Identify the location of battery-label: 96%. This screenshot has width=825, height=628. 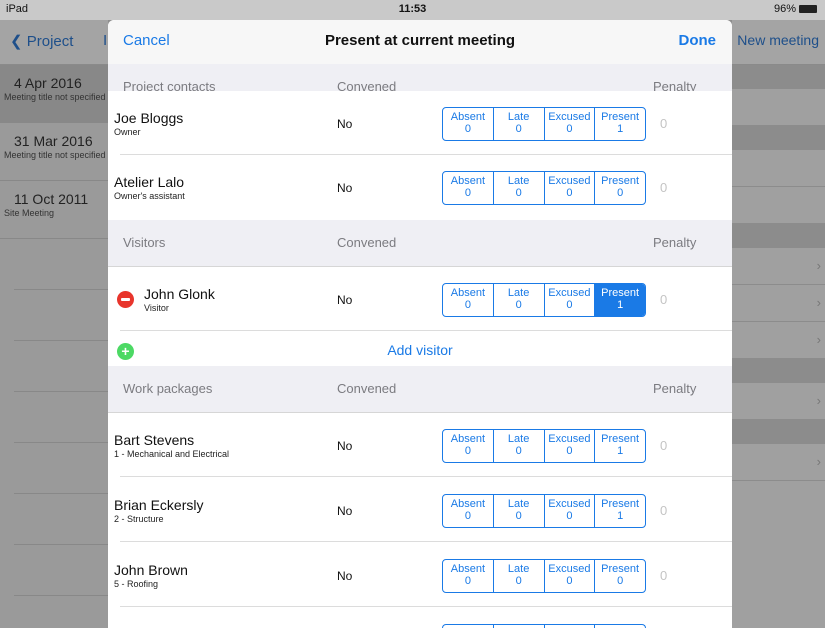
(784, 9).